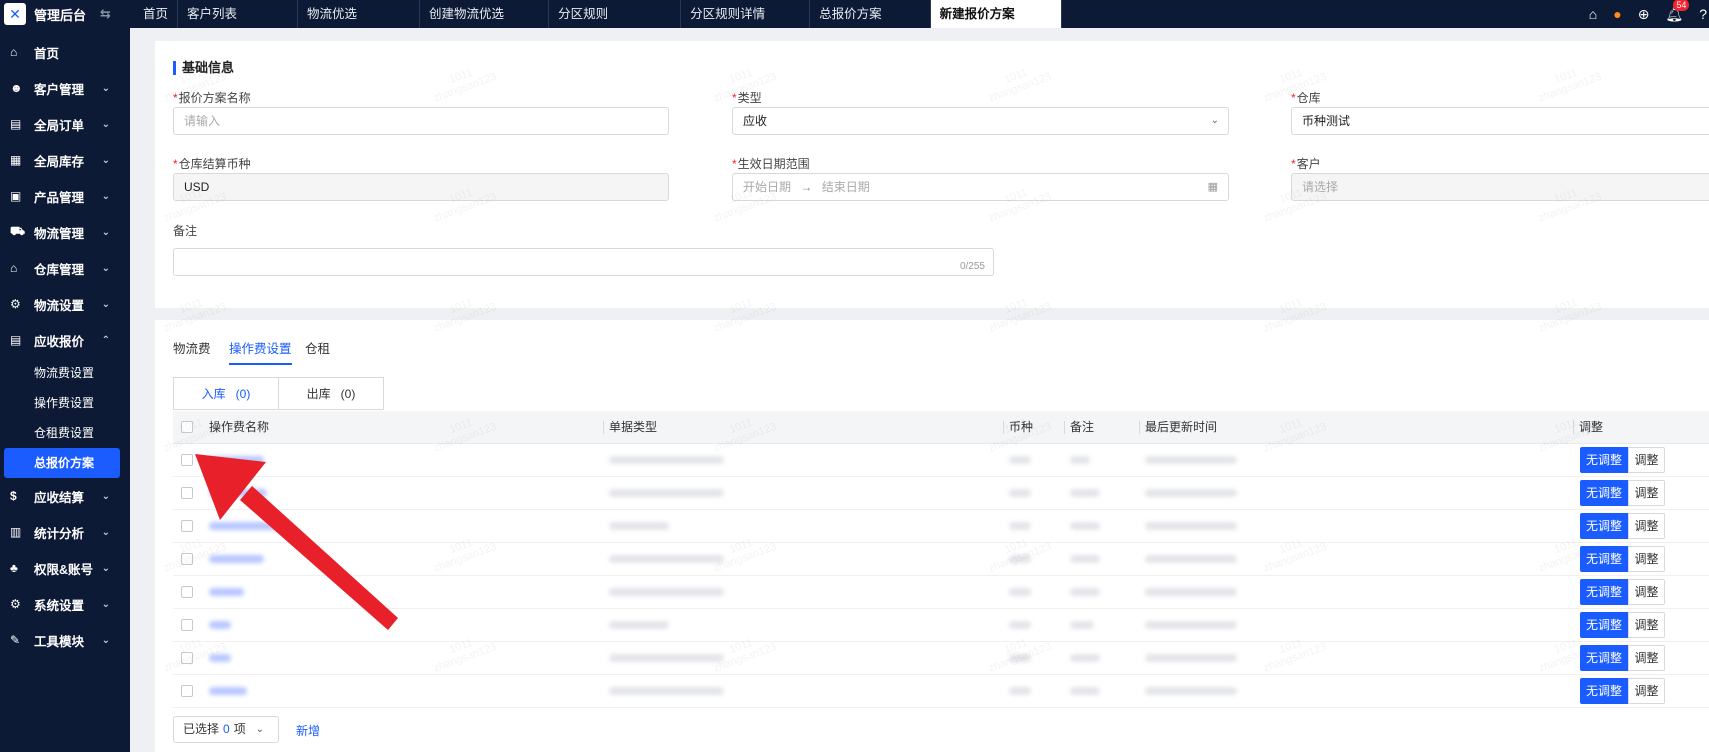 The image size is (1709, 752). Describe the element at coordinates (260, 351) in the screenshot. I see `tab-operation-fee: 操作费设置` at that location.